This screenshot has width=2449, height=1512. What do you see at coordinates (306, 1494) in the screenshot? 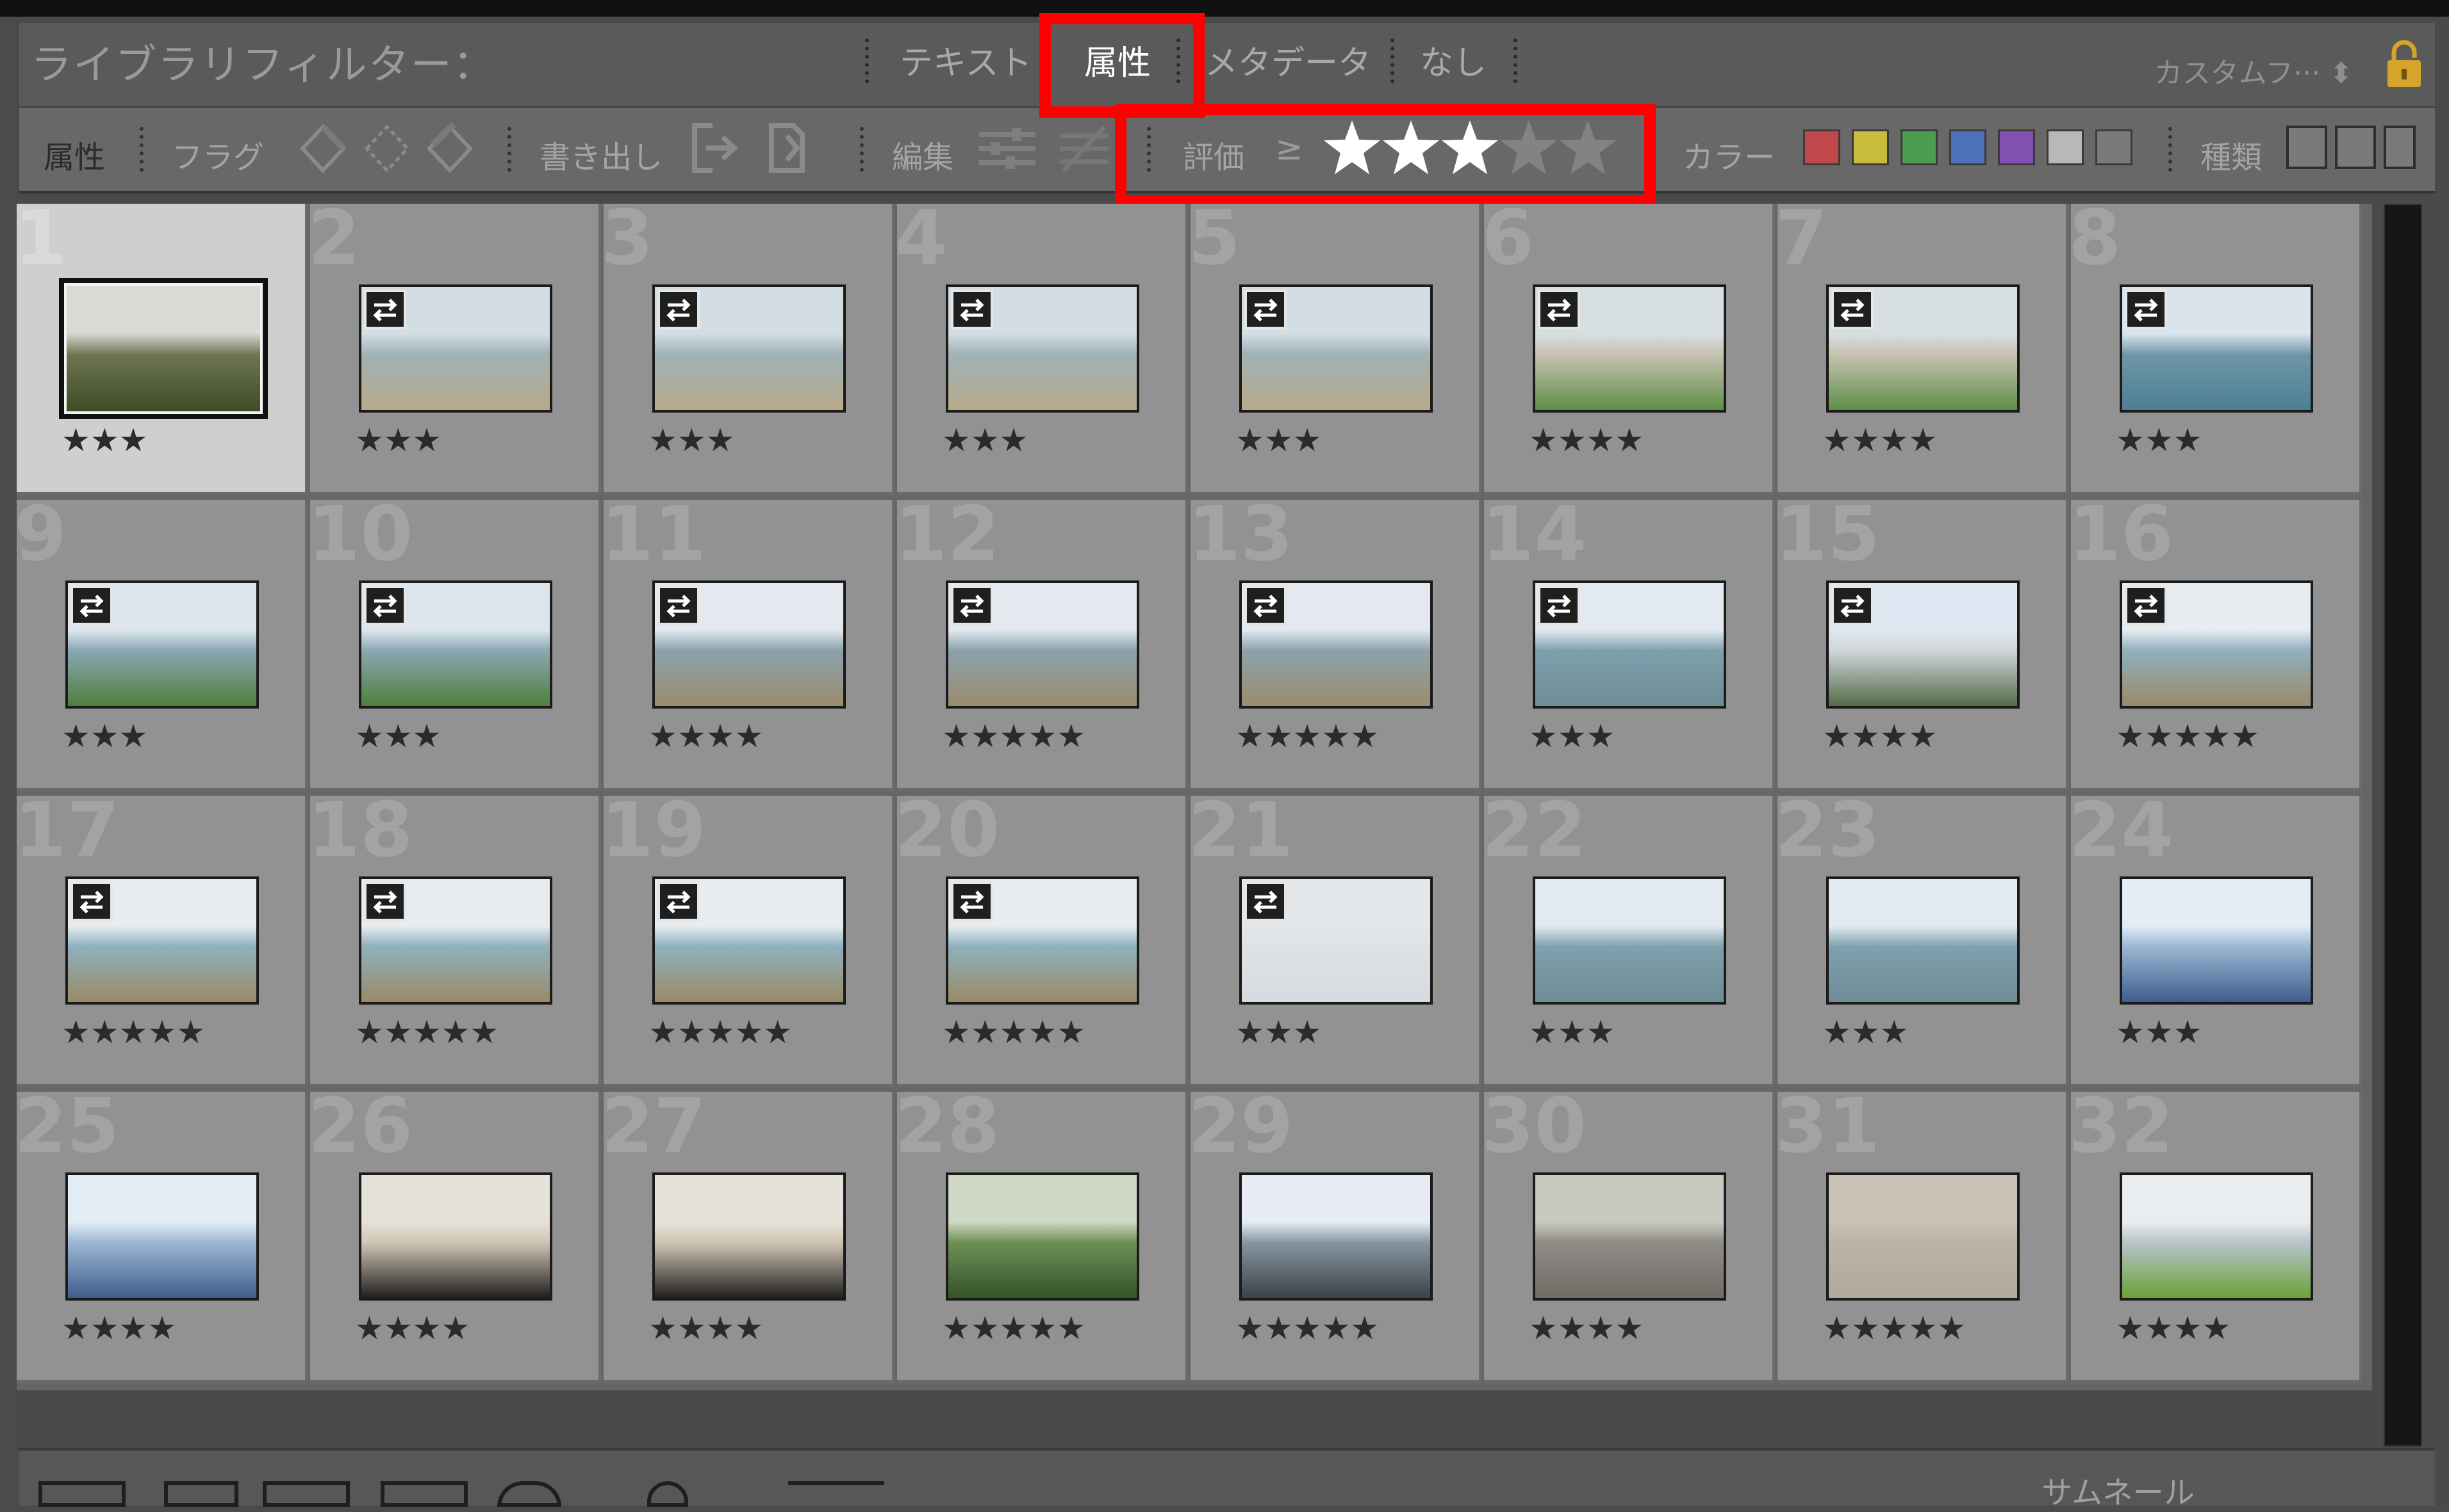
I see `compare-view-icon` at bounding box center [306, 1494].